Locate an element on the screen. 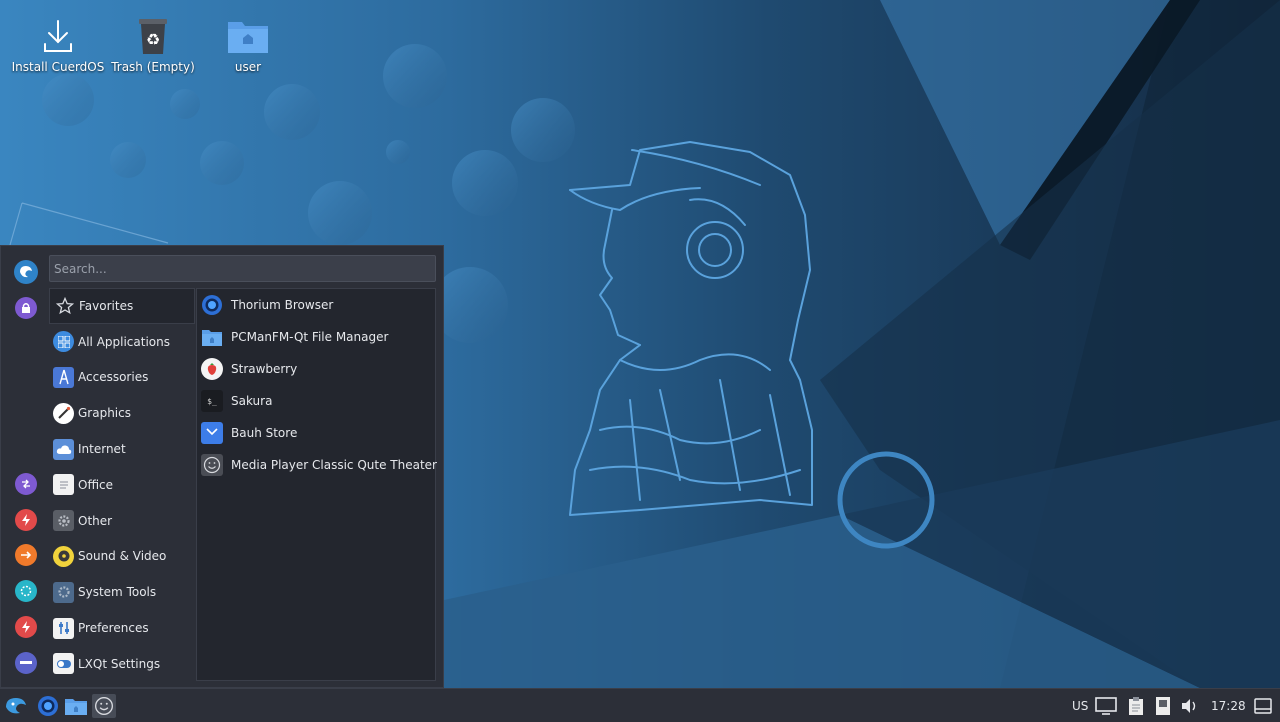  category-preferences: Preferences is located at coordinates (122, 628).